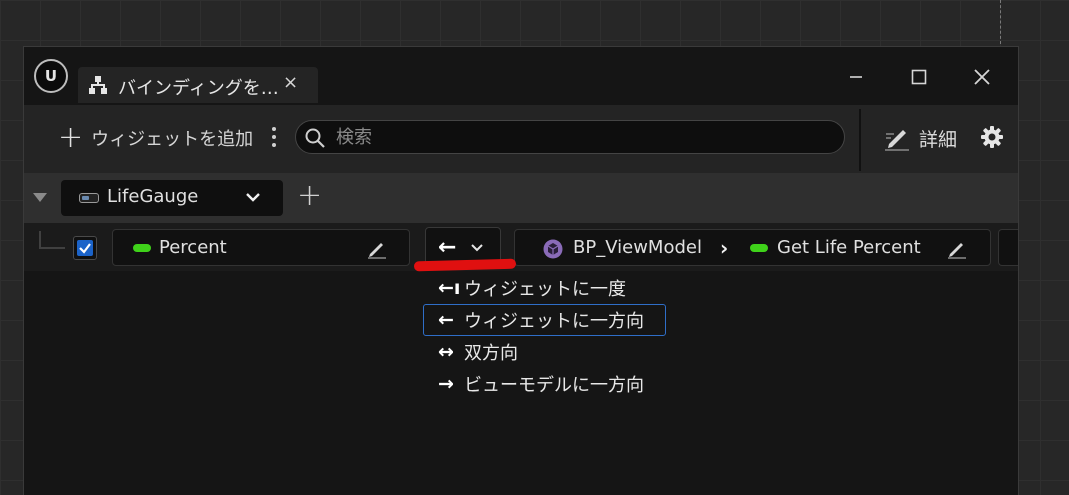  Describe the element at coordinates (98, 85) in the screenshot. I see `hierarchy-icon` at that location.